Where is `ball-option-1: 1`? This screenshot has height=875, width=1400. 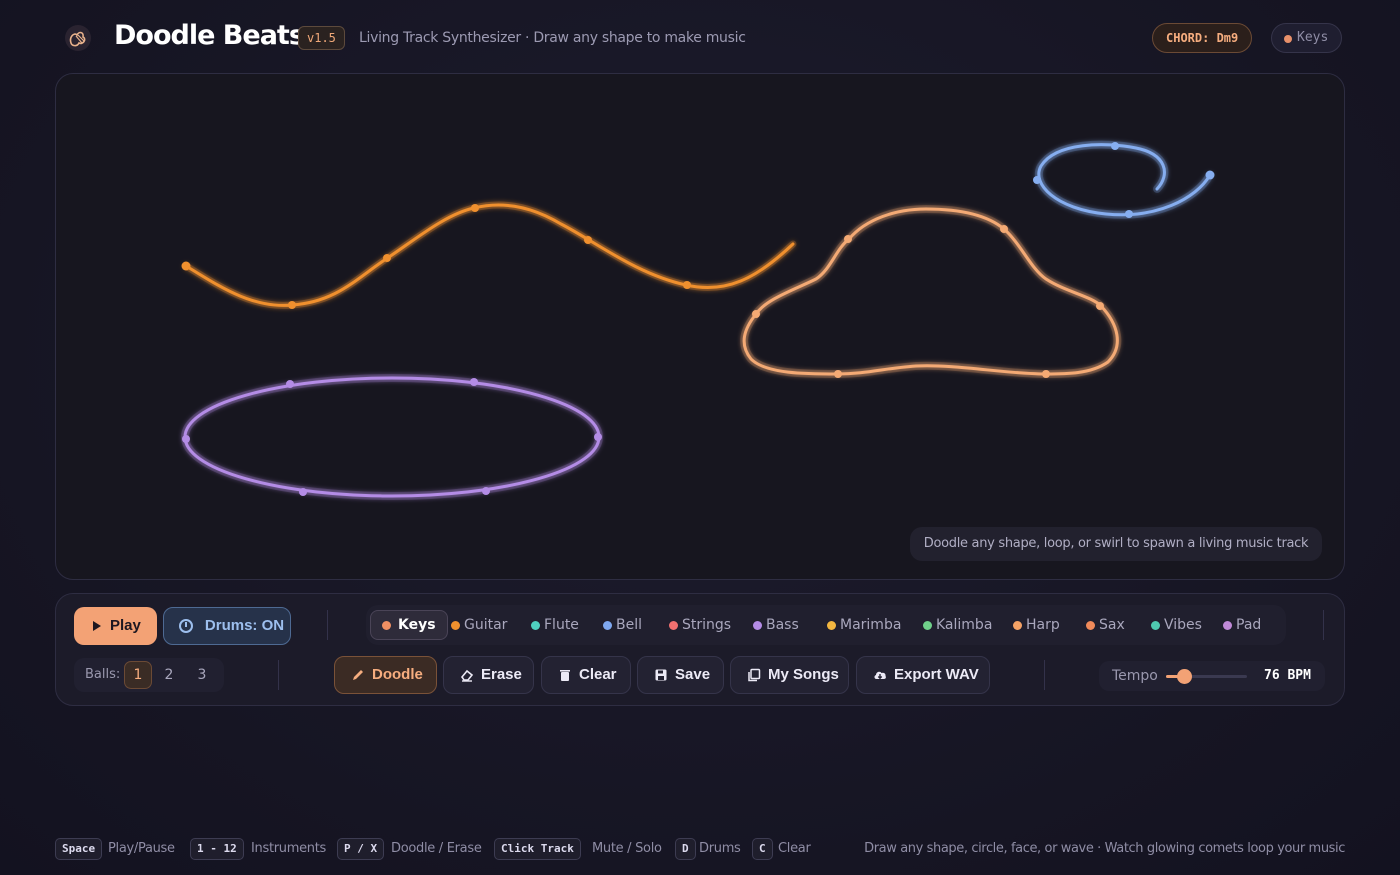
ball-option-1: 1 is located at coordinates (138, 675).